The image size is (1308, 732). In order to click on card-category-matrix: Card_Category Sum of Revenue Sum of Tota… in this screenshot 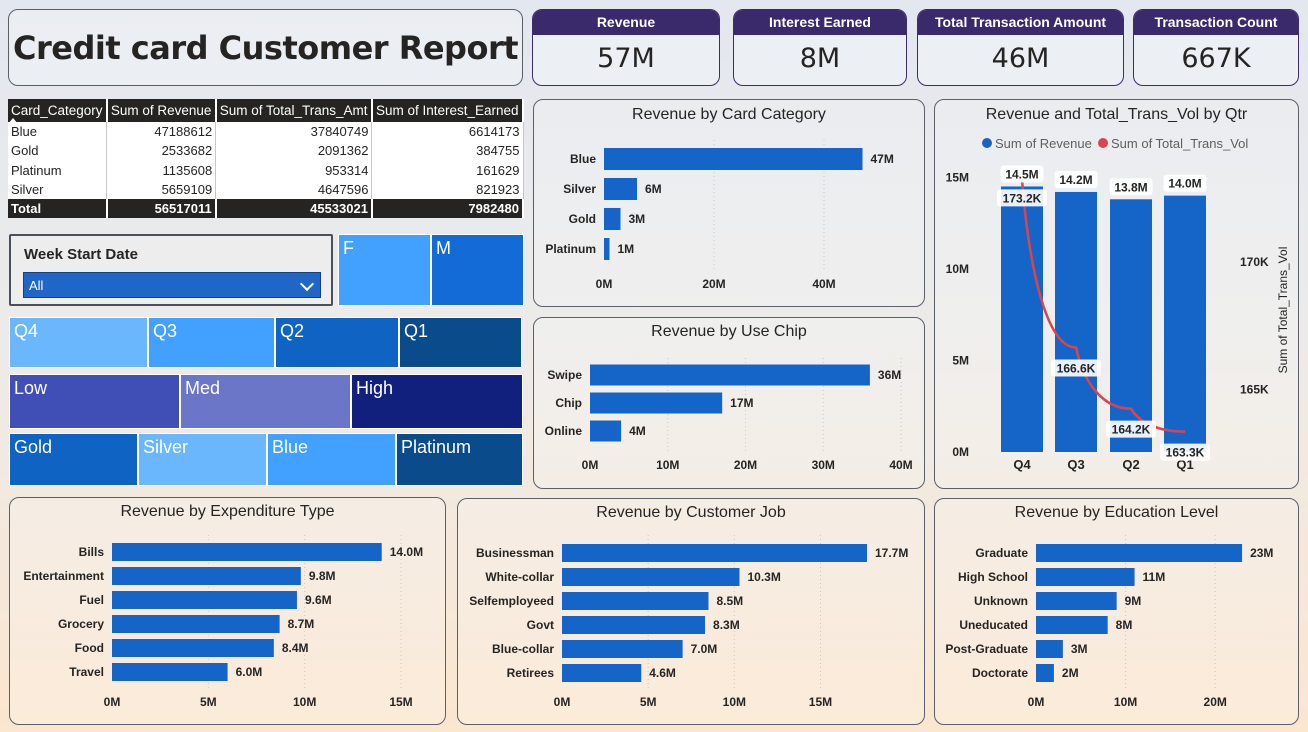, I will do `click(266, 159)`.